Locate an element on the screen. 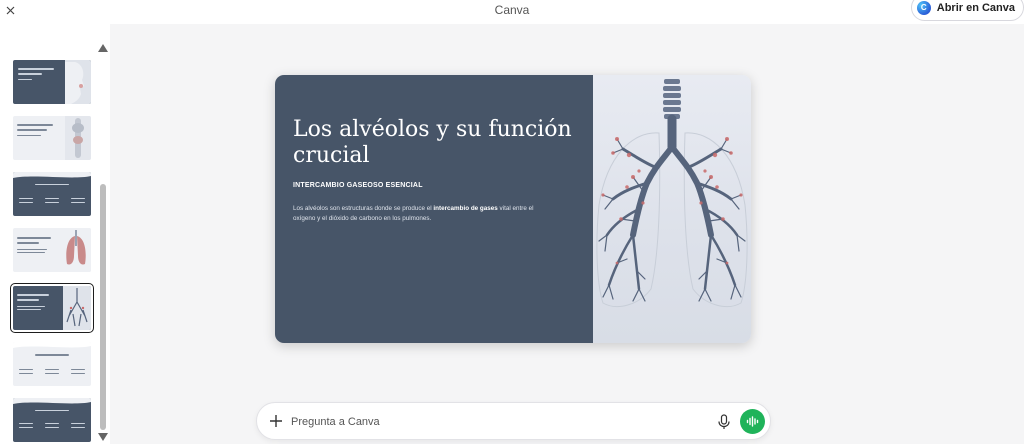  face-profile-thumbnail-icon is located at coordinates (78, 82).